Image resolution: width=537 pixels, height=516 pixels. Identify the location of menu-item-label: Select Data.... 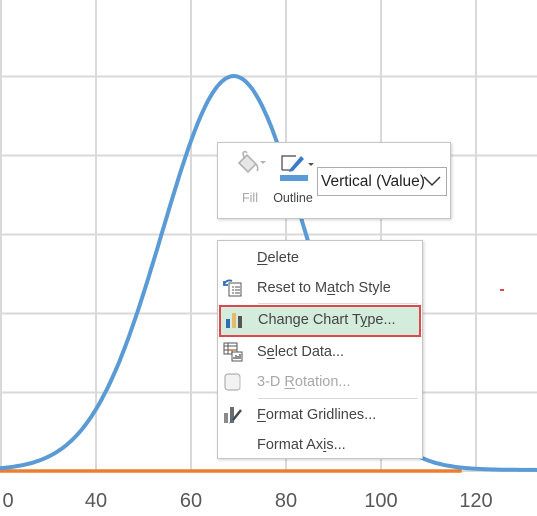
(301, 352).